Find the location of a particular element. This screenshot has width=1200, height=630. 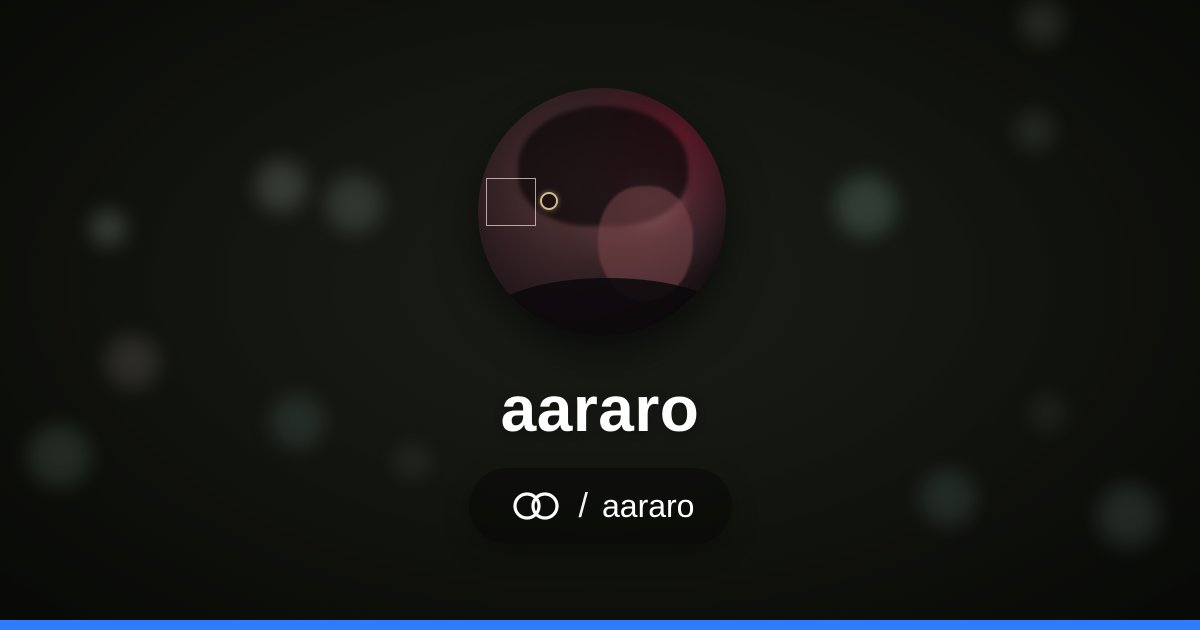

linked-rings-logo-icon-svg is located at coordinates (535, 506).